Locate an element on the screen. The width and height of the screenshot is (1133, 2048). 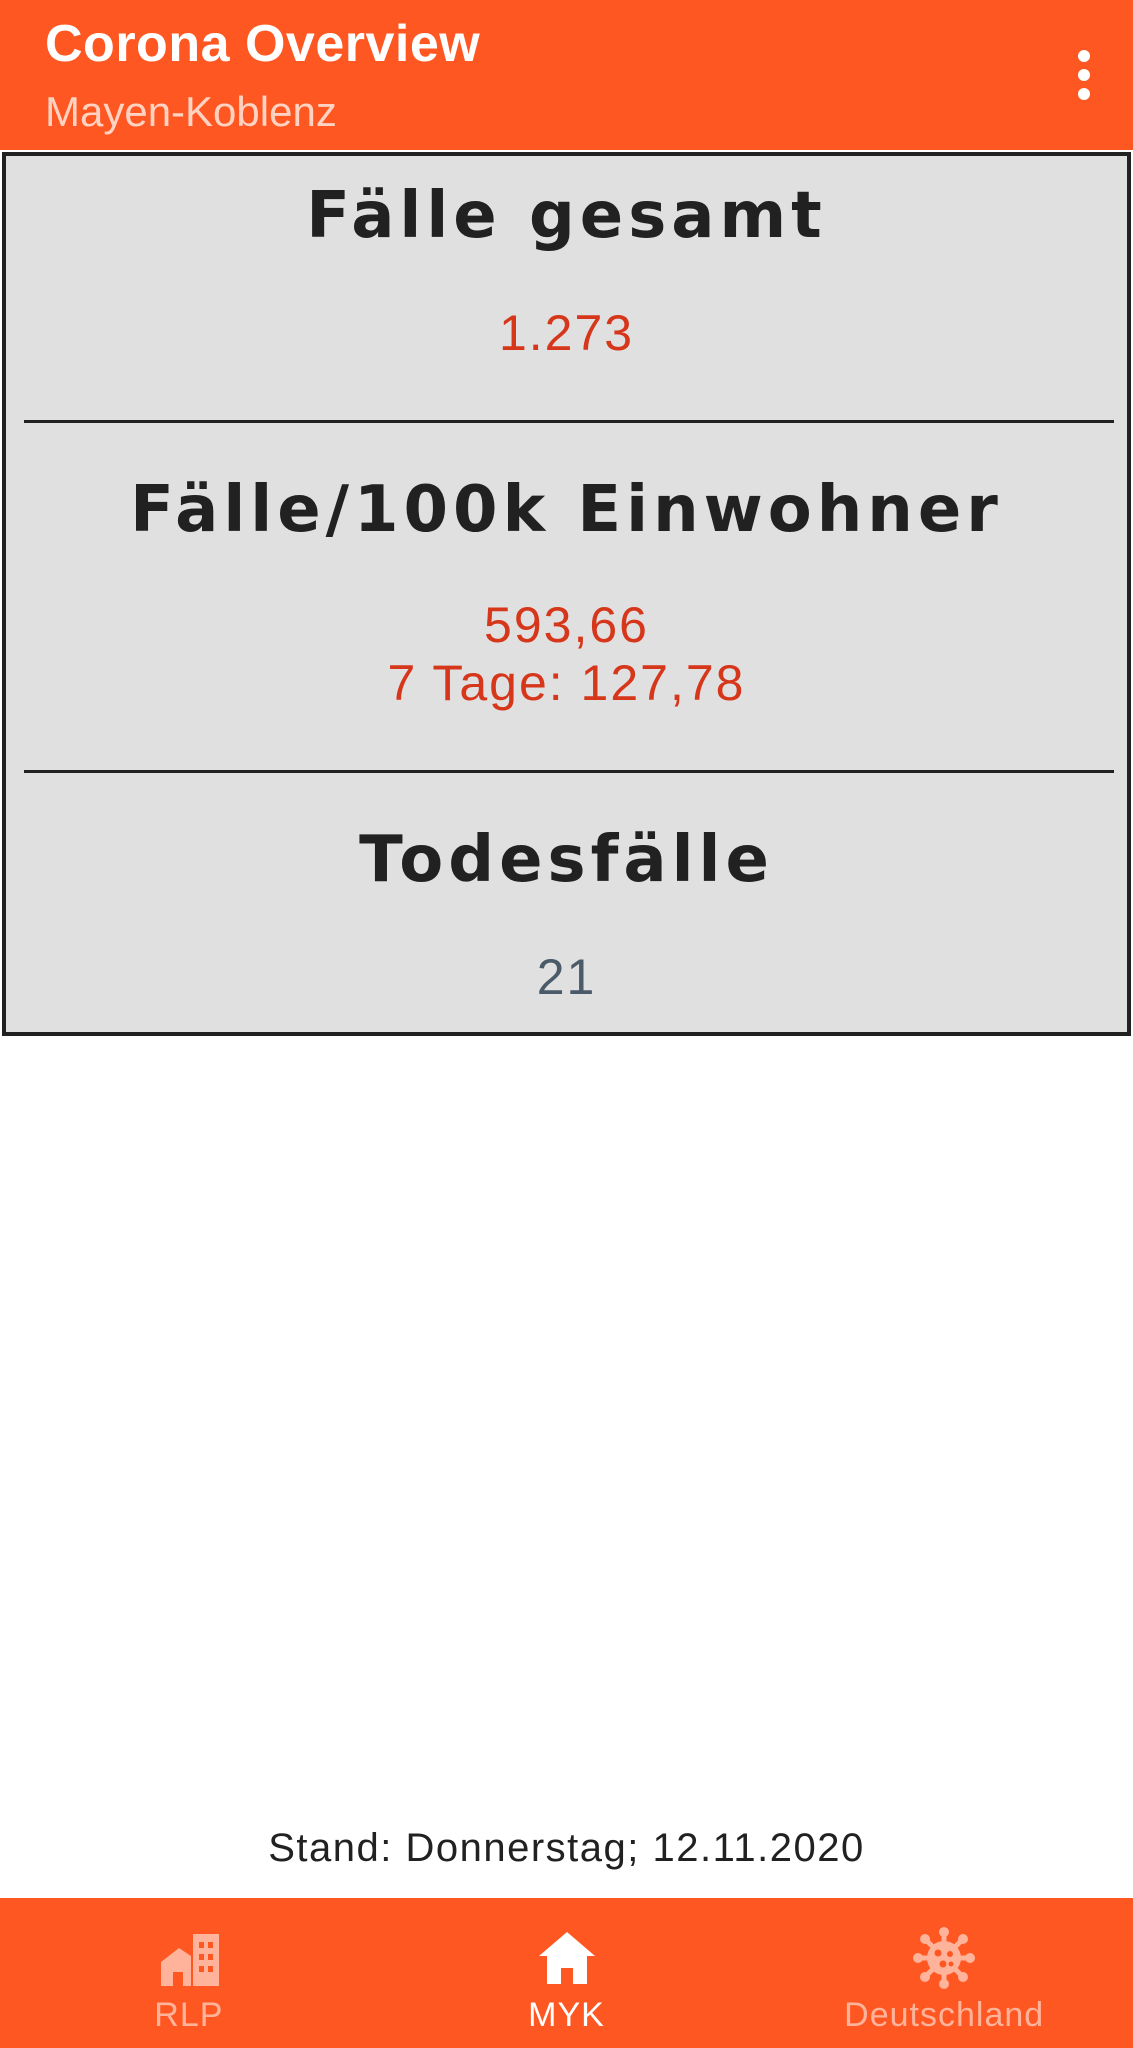
app-title: Corona Overview is located at coordinates (263, 44).